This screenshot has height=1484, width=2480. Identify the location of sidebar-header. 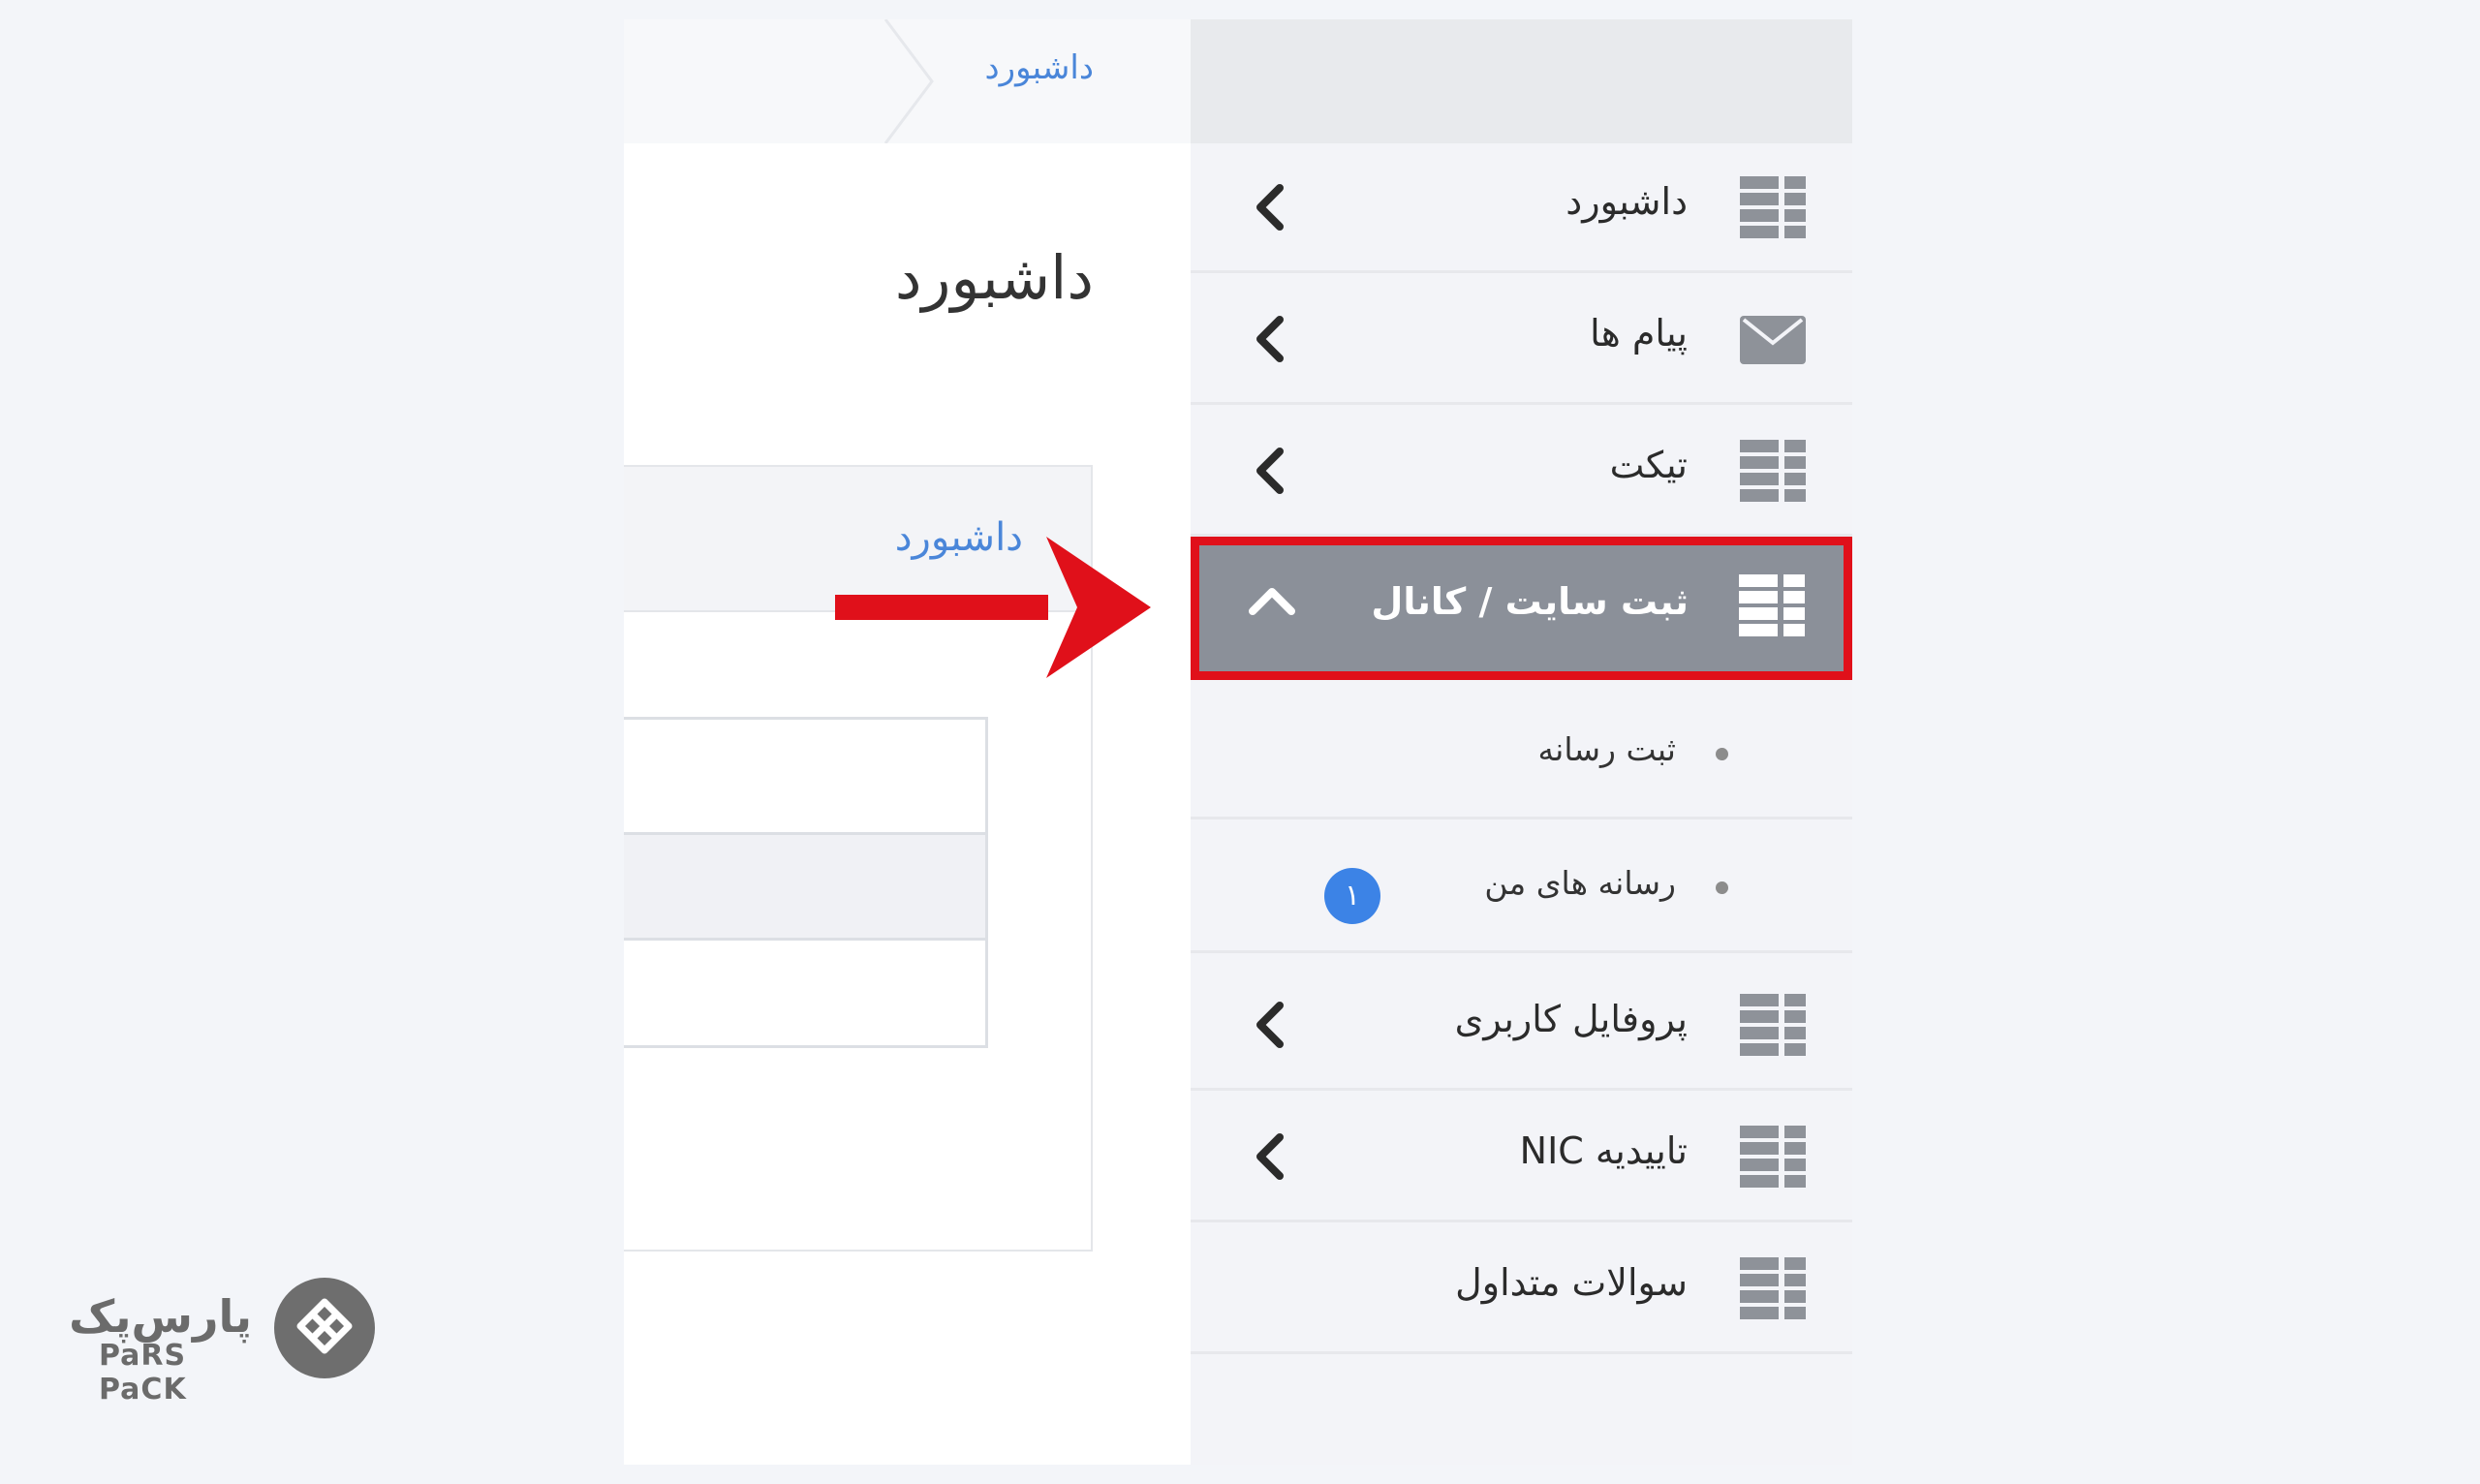
(1521, 81).